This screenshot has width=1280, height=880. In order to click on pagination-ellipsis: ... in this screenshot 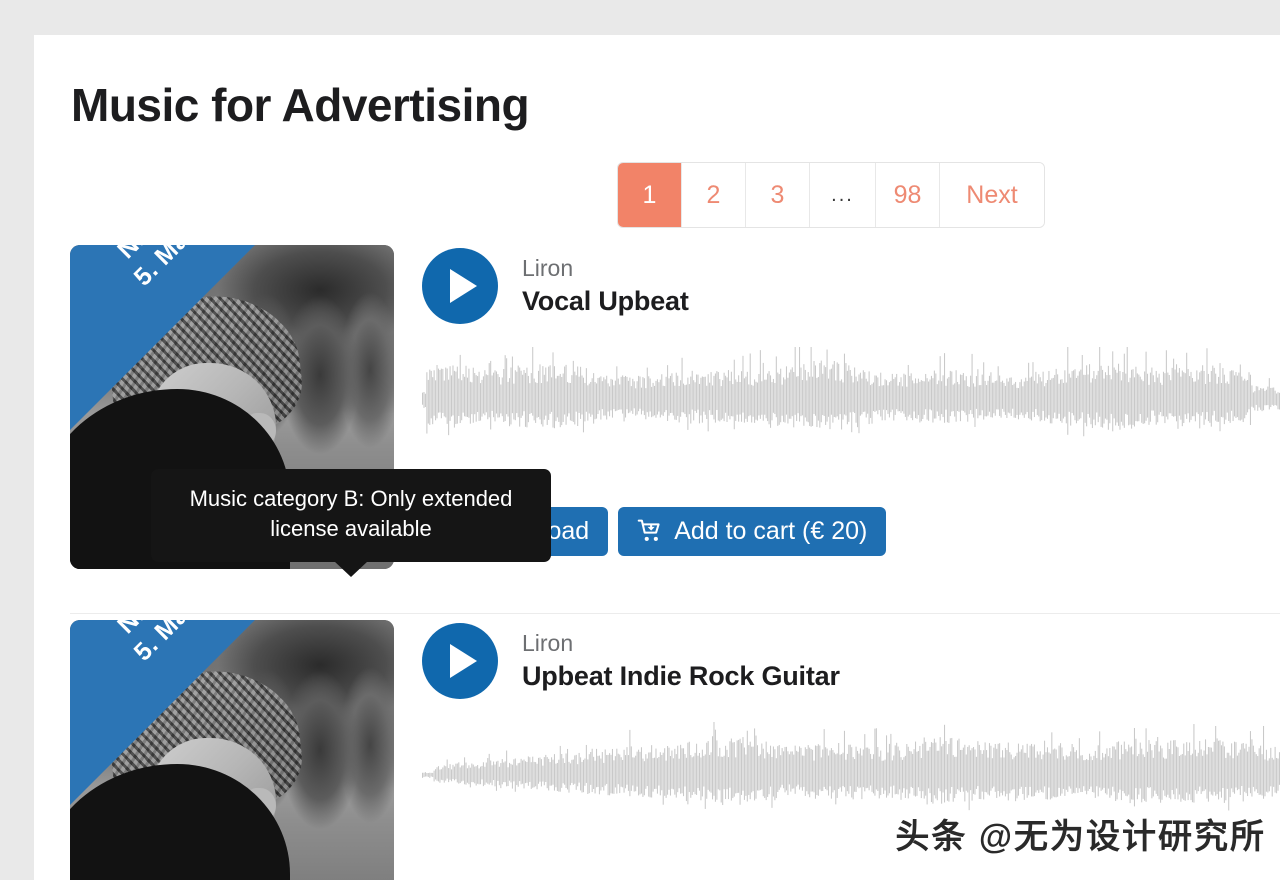, I will do `click(843, 195)`.